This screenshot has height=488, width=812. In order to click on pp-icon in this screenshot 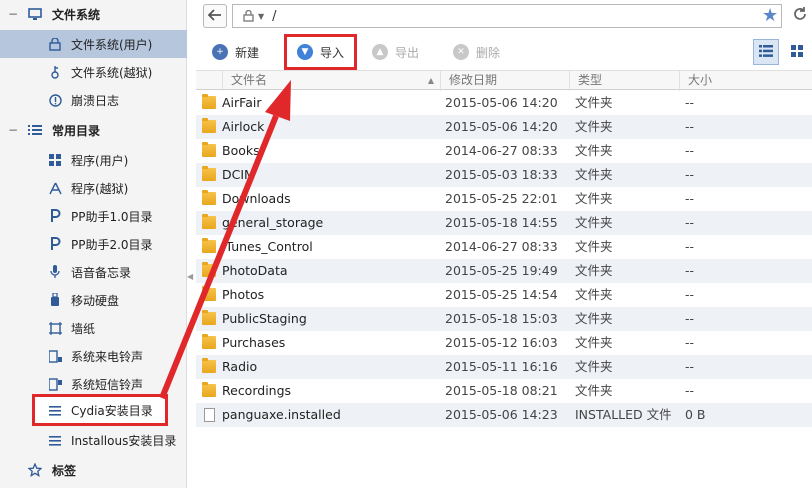, I will do `click(55, 244)`.